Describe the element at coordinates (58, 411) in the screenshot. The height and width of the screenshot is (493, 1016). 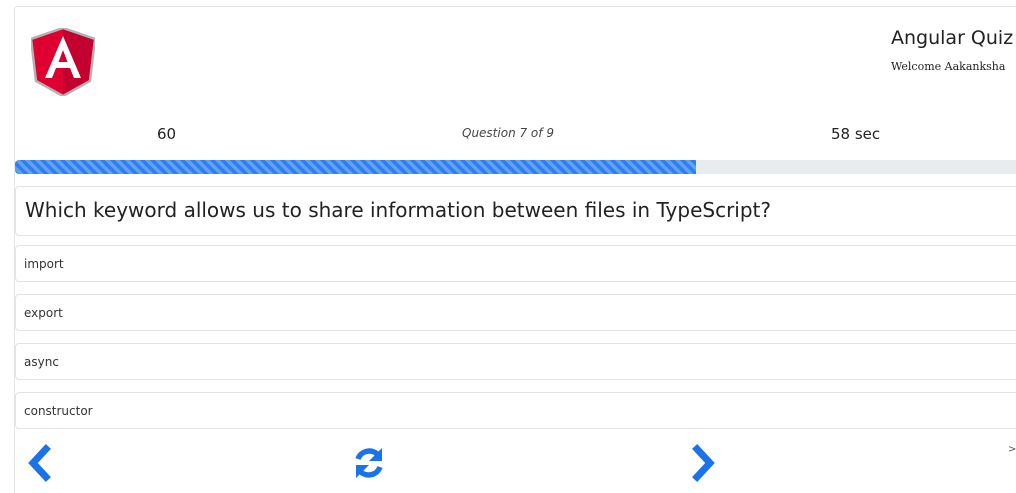
I see `answer-option-label: constructor` at that location.